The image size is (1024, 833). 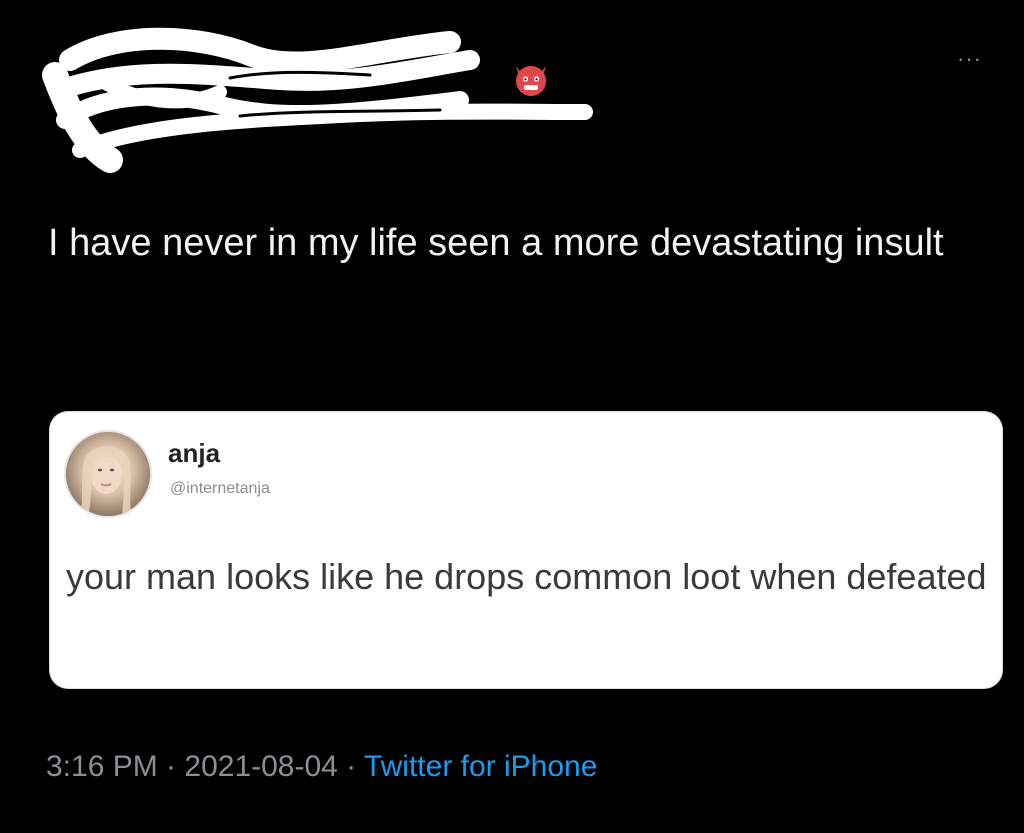 I want to click on avatar, so click(x=108, y=474).